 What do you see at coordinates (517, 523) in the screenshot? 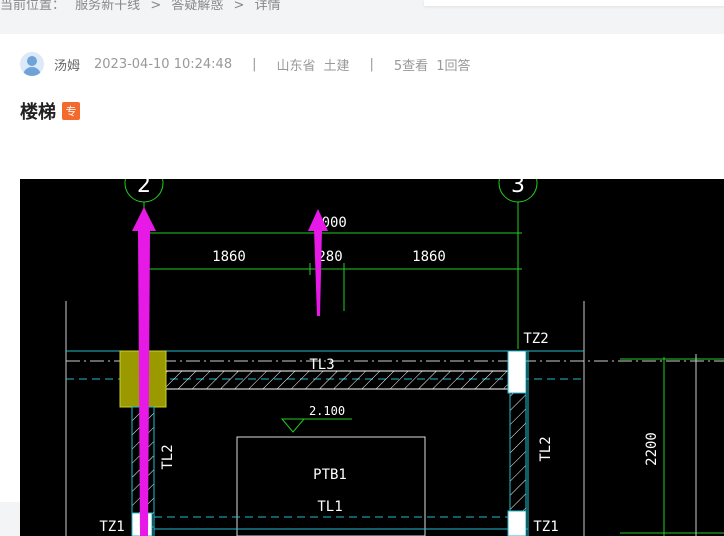
I see `column-tz1-right` at bounding box center [517, 523].